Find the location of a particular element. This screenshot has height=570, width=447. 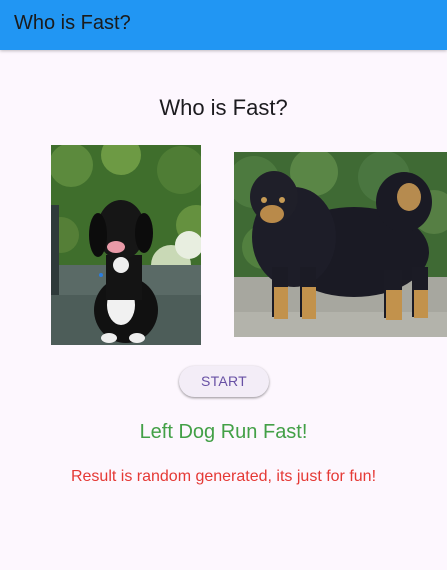

left-dog-image is located at coordinates (126, 245).